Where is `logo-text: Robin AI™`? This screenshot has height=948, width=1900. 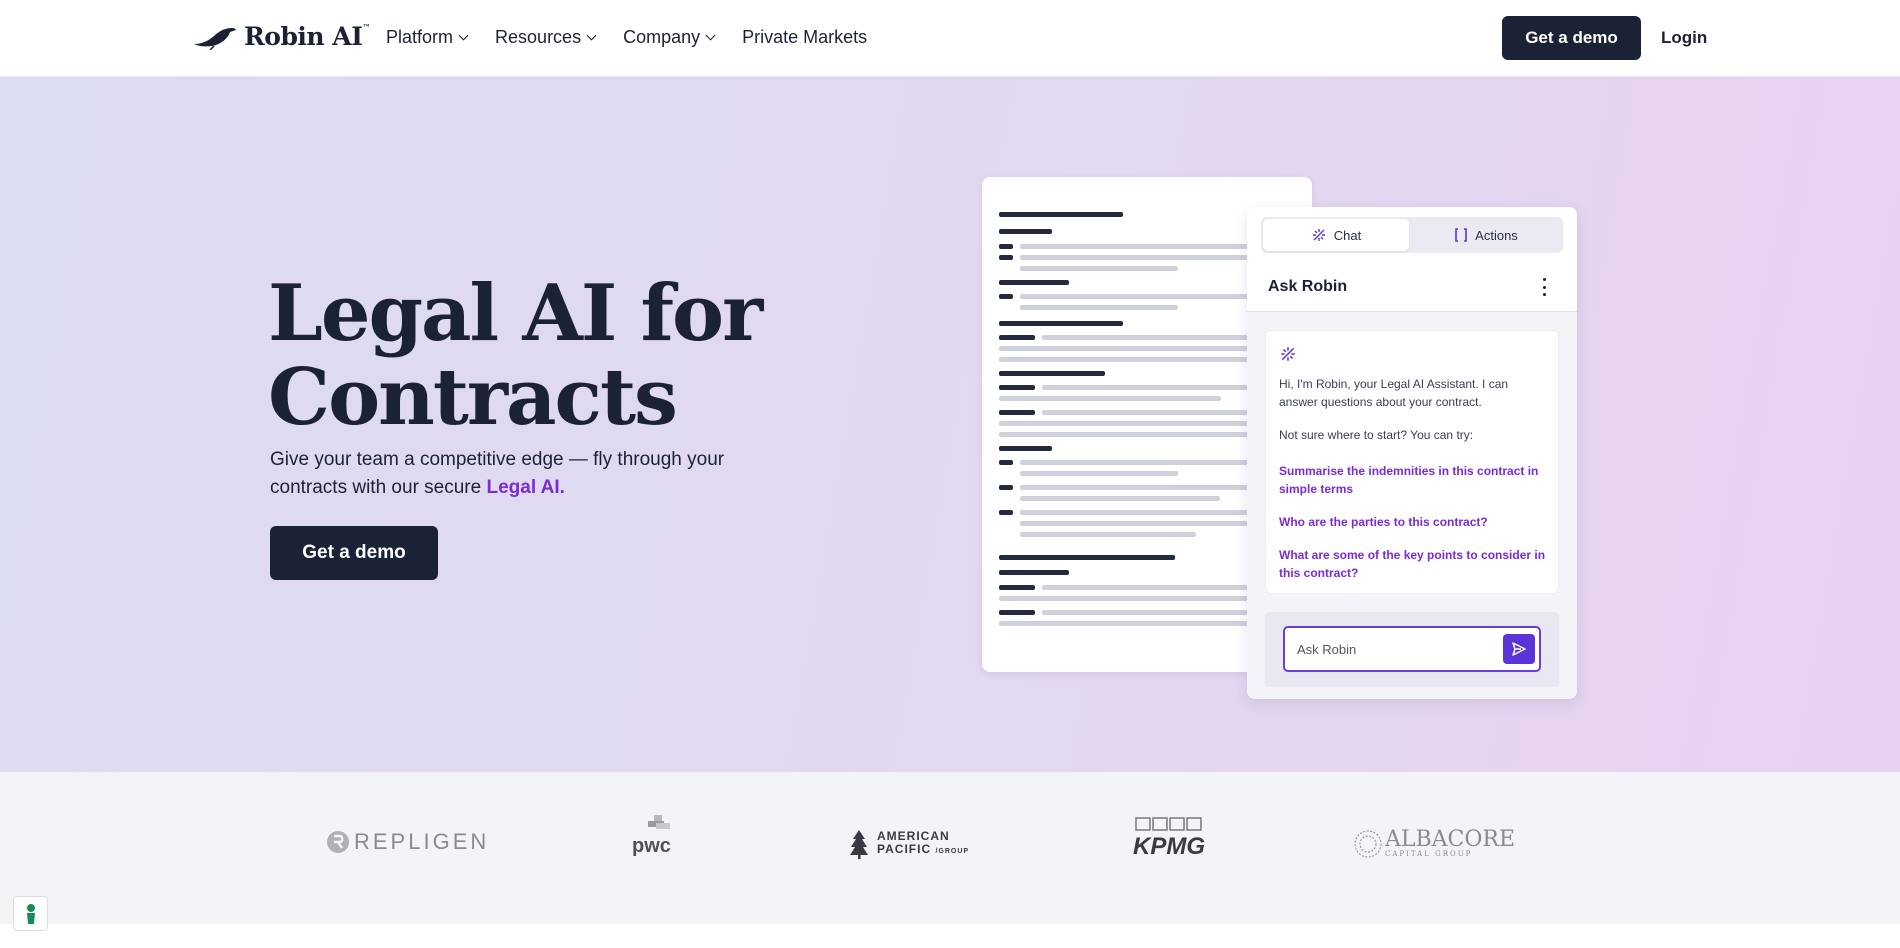
logo-text: Robin AI™ is located at coordinates (307, 36).